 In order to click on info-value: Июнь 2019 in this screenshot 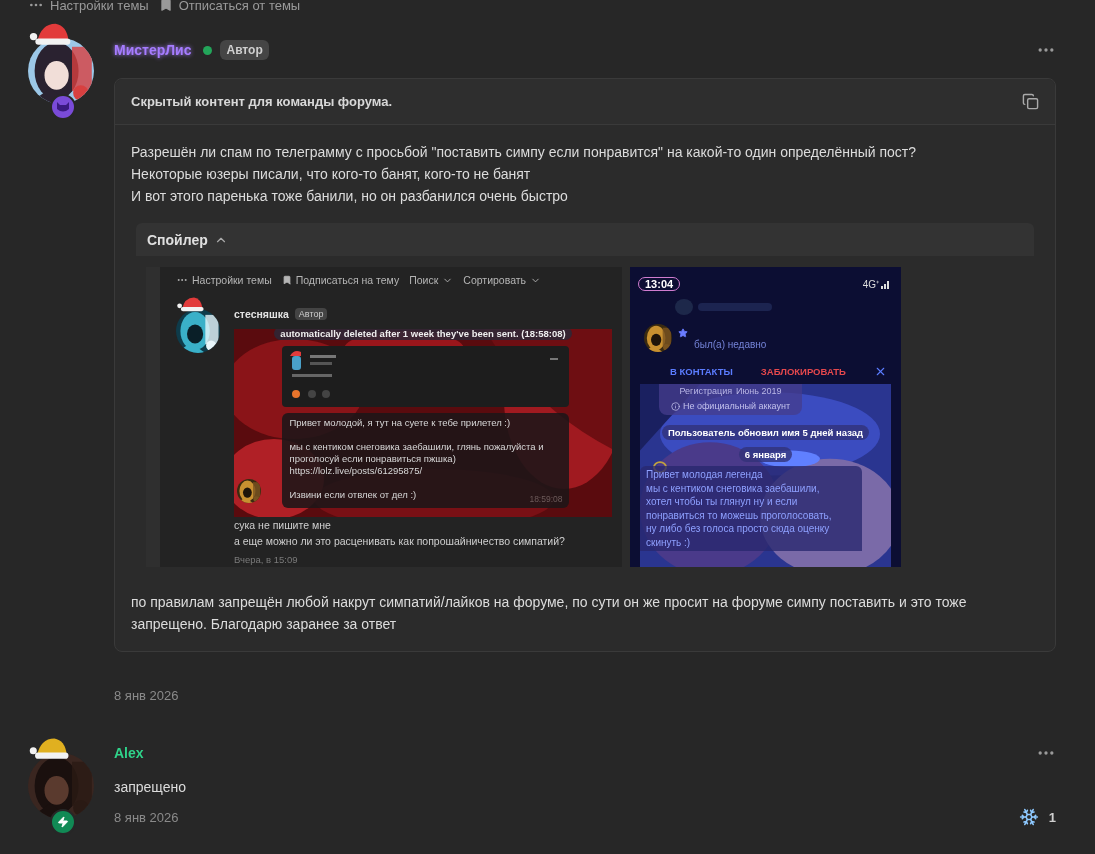, I will do `click(759, 391)`.